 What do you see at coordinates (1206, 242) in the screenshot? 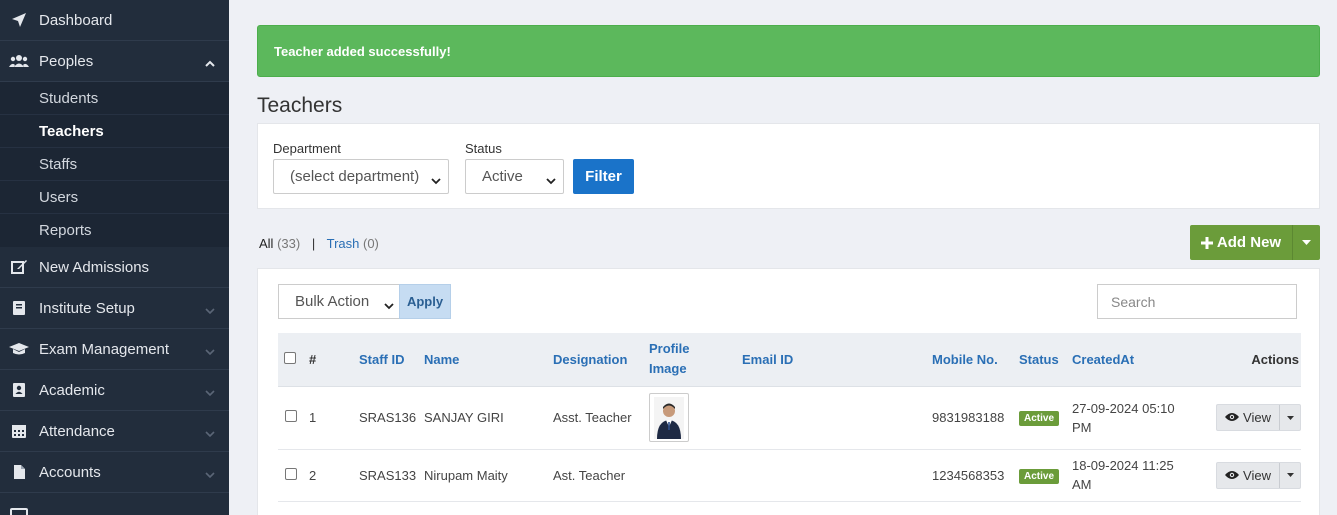
I see `plus-icon` at bounding box center [1206, 242].